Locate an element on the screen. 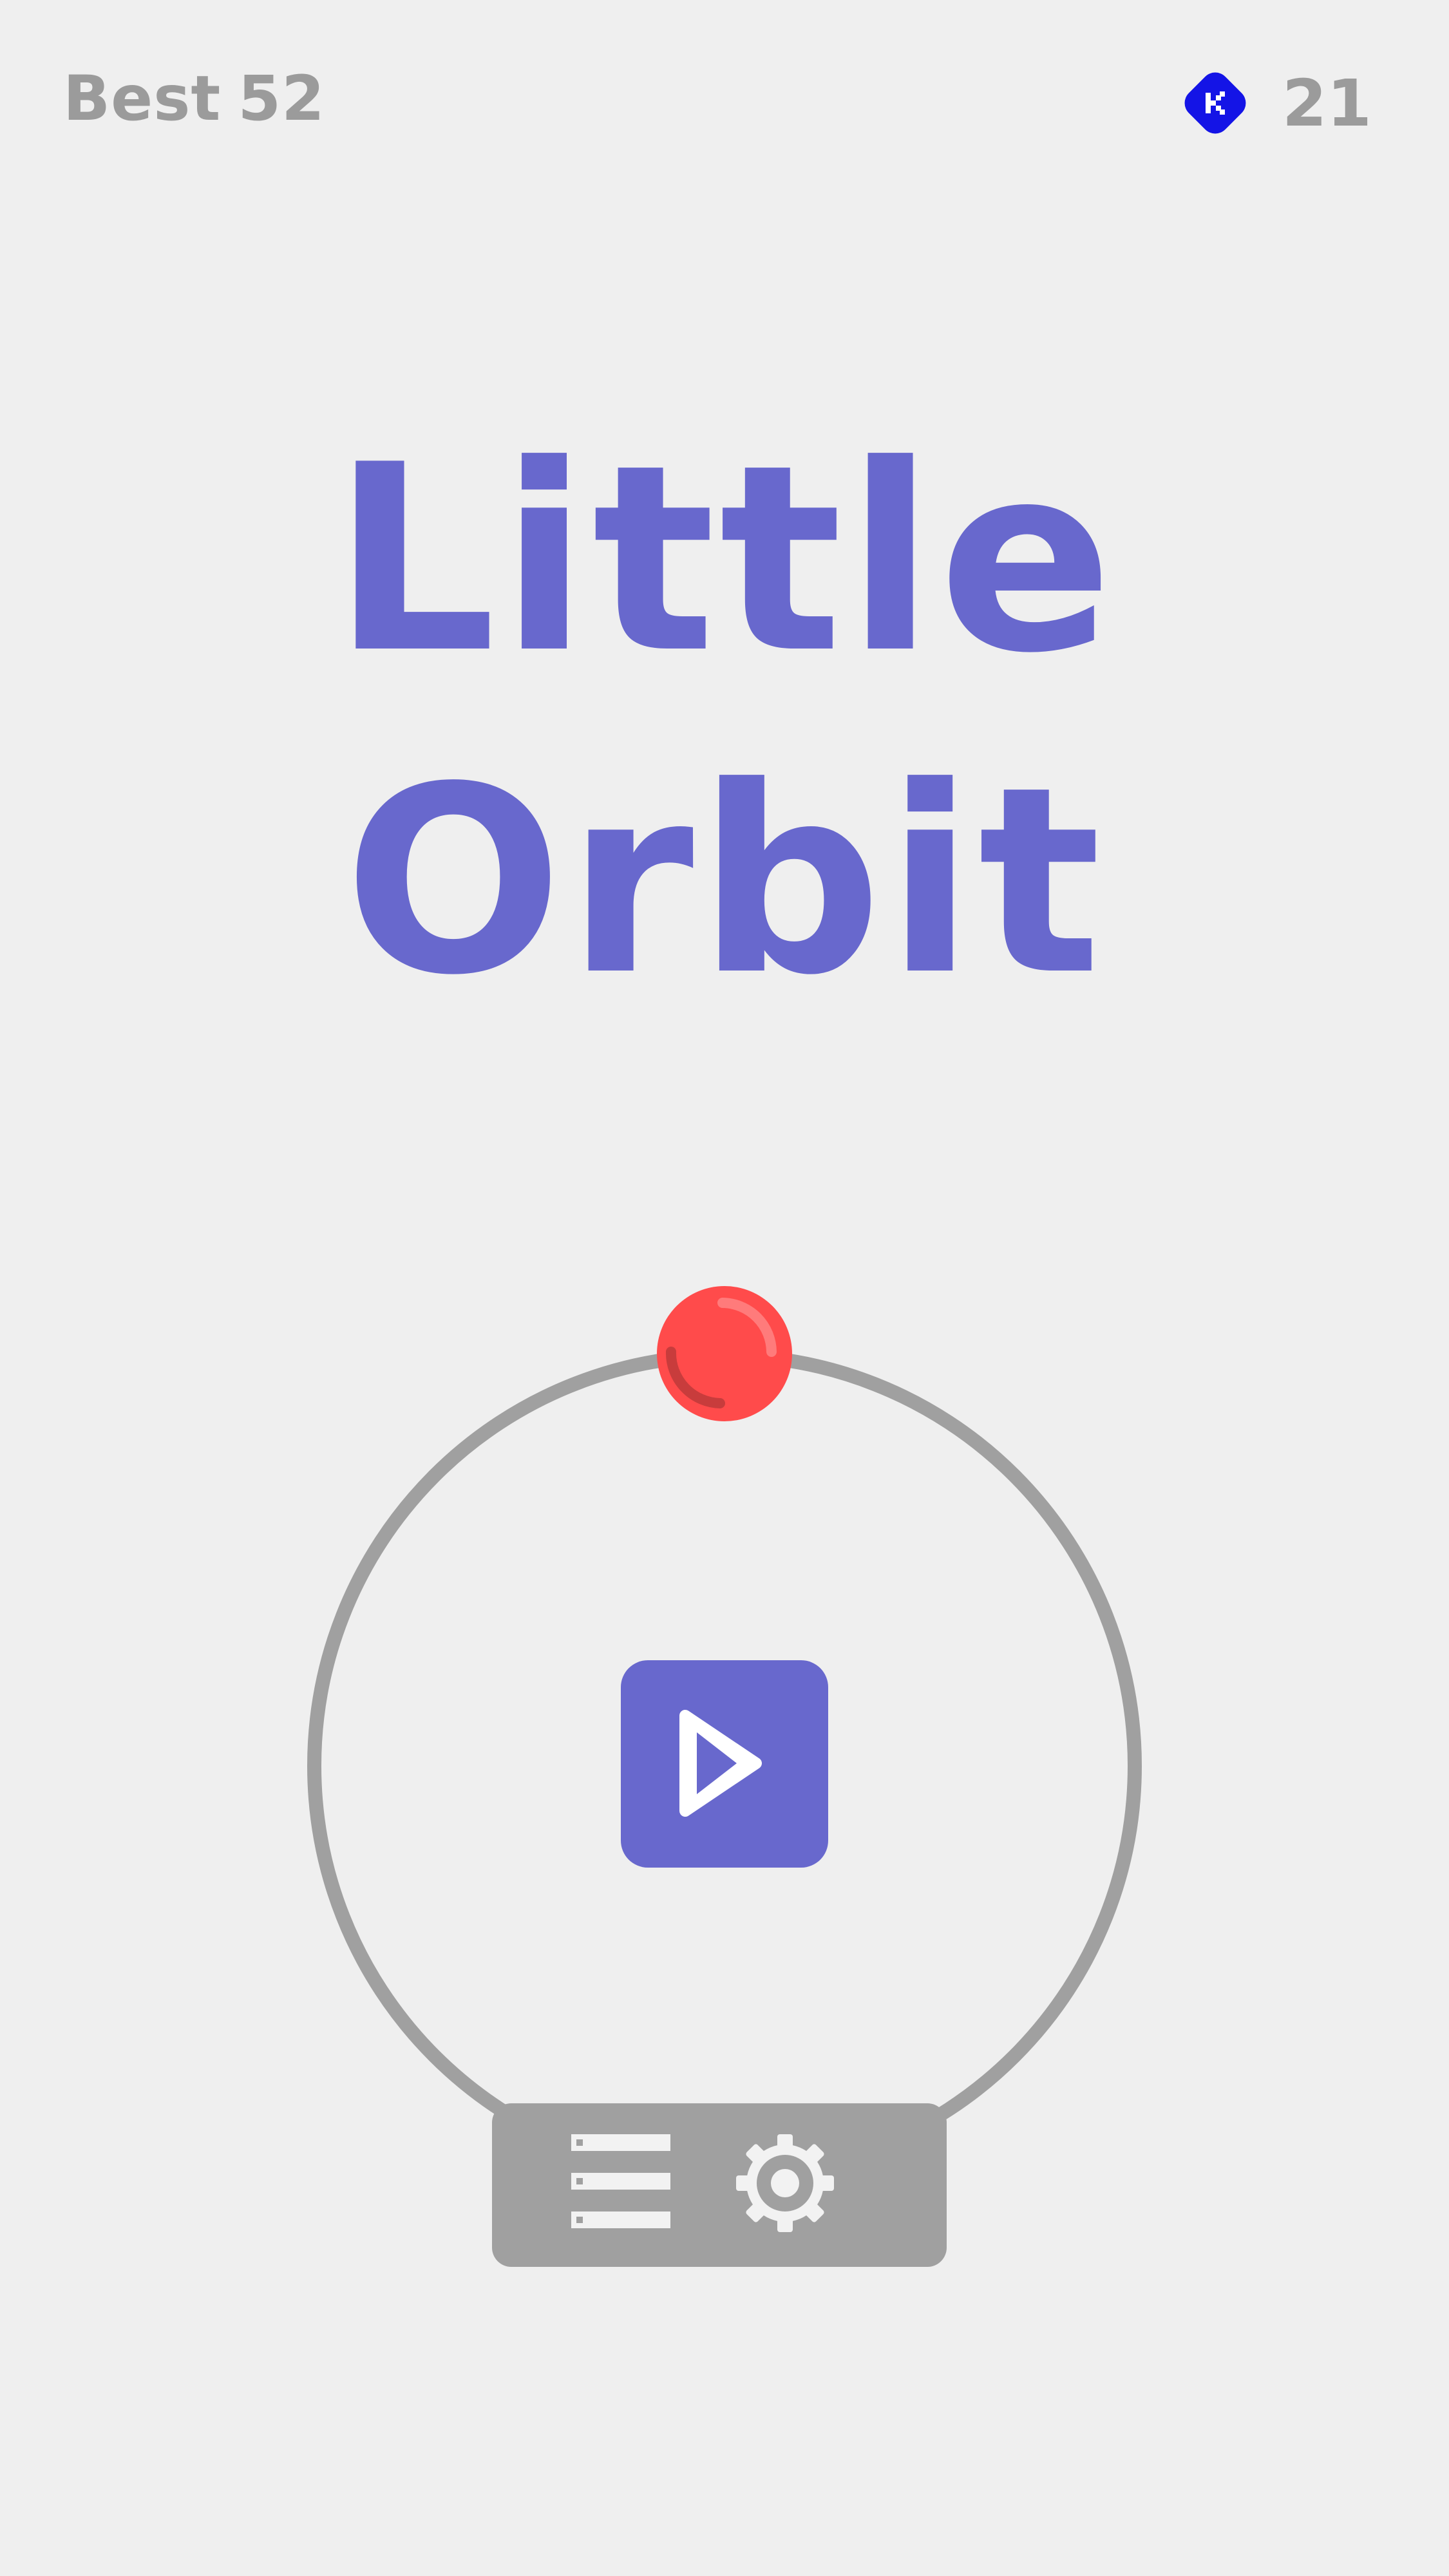  leaderboard-button is located at coordinates (605, 2185).